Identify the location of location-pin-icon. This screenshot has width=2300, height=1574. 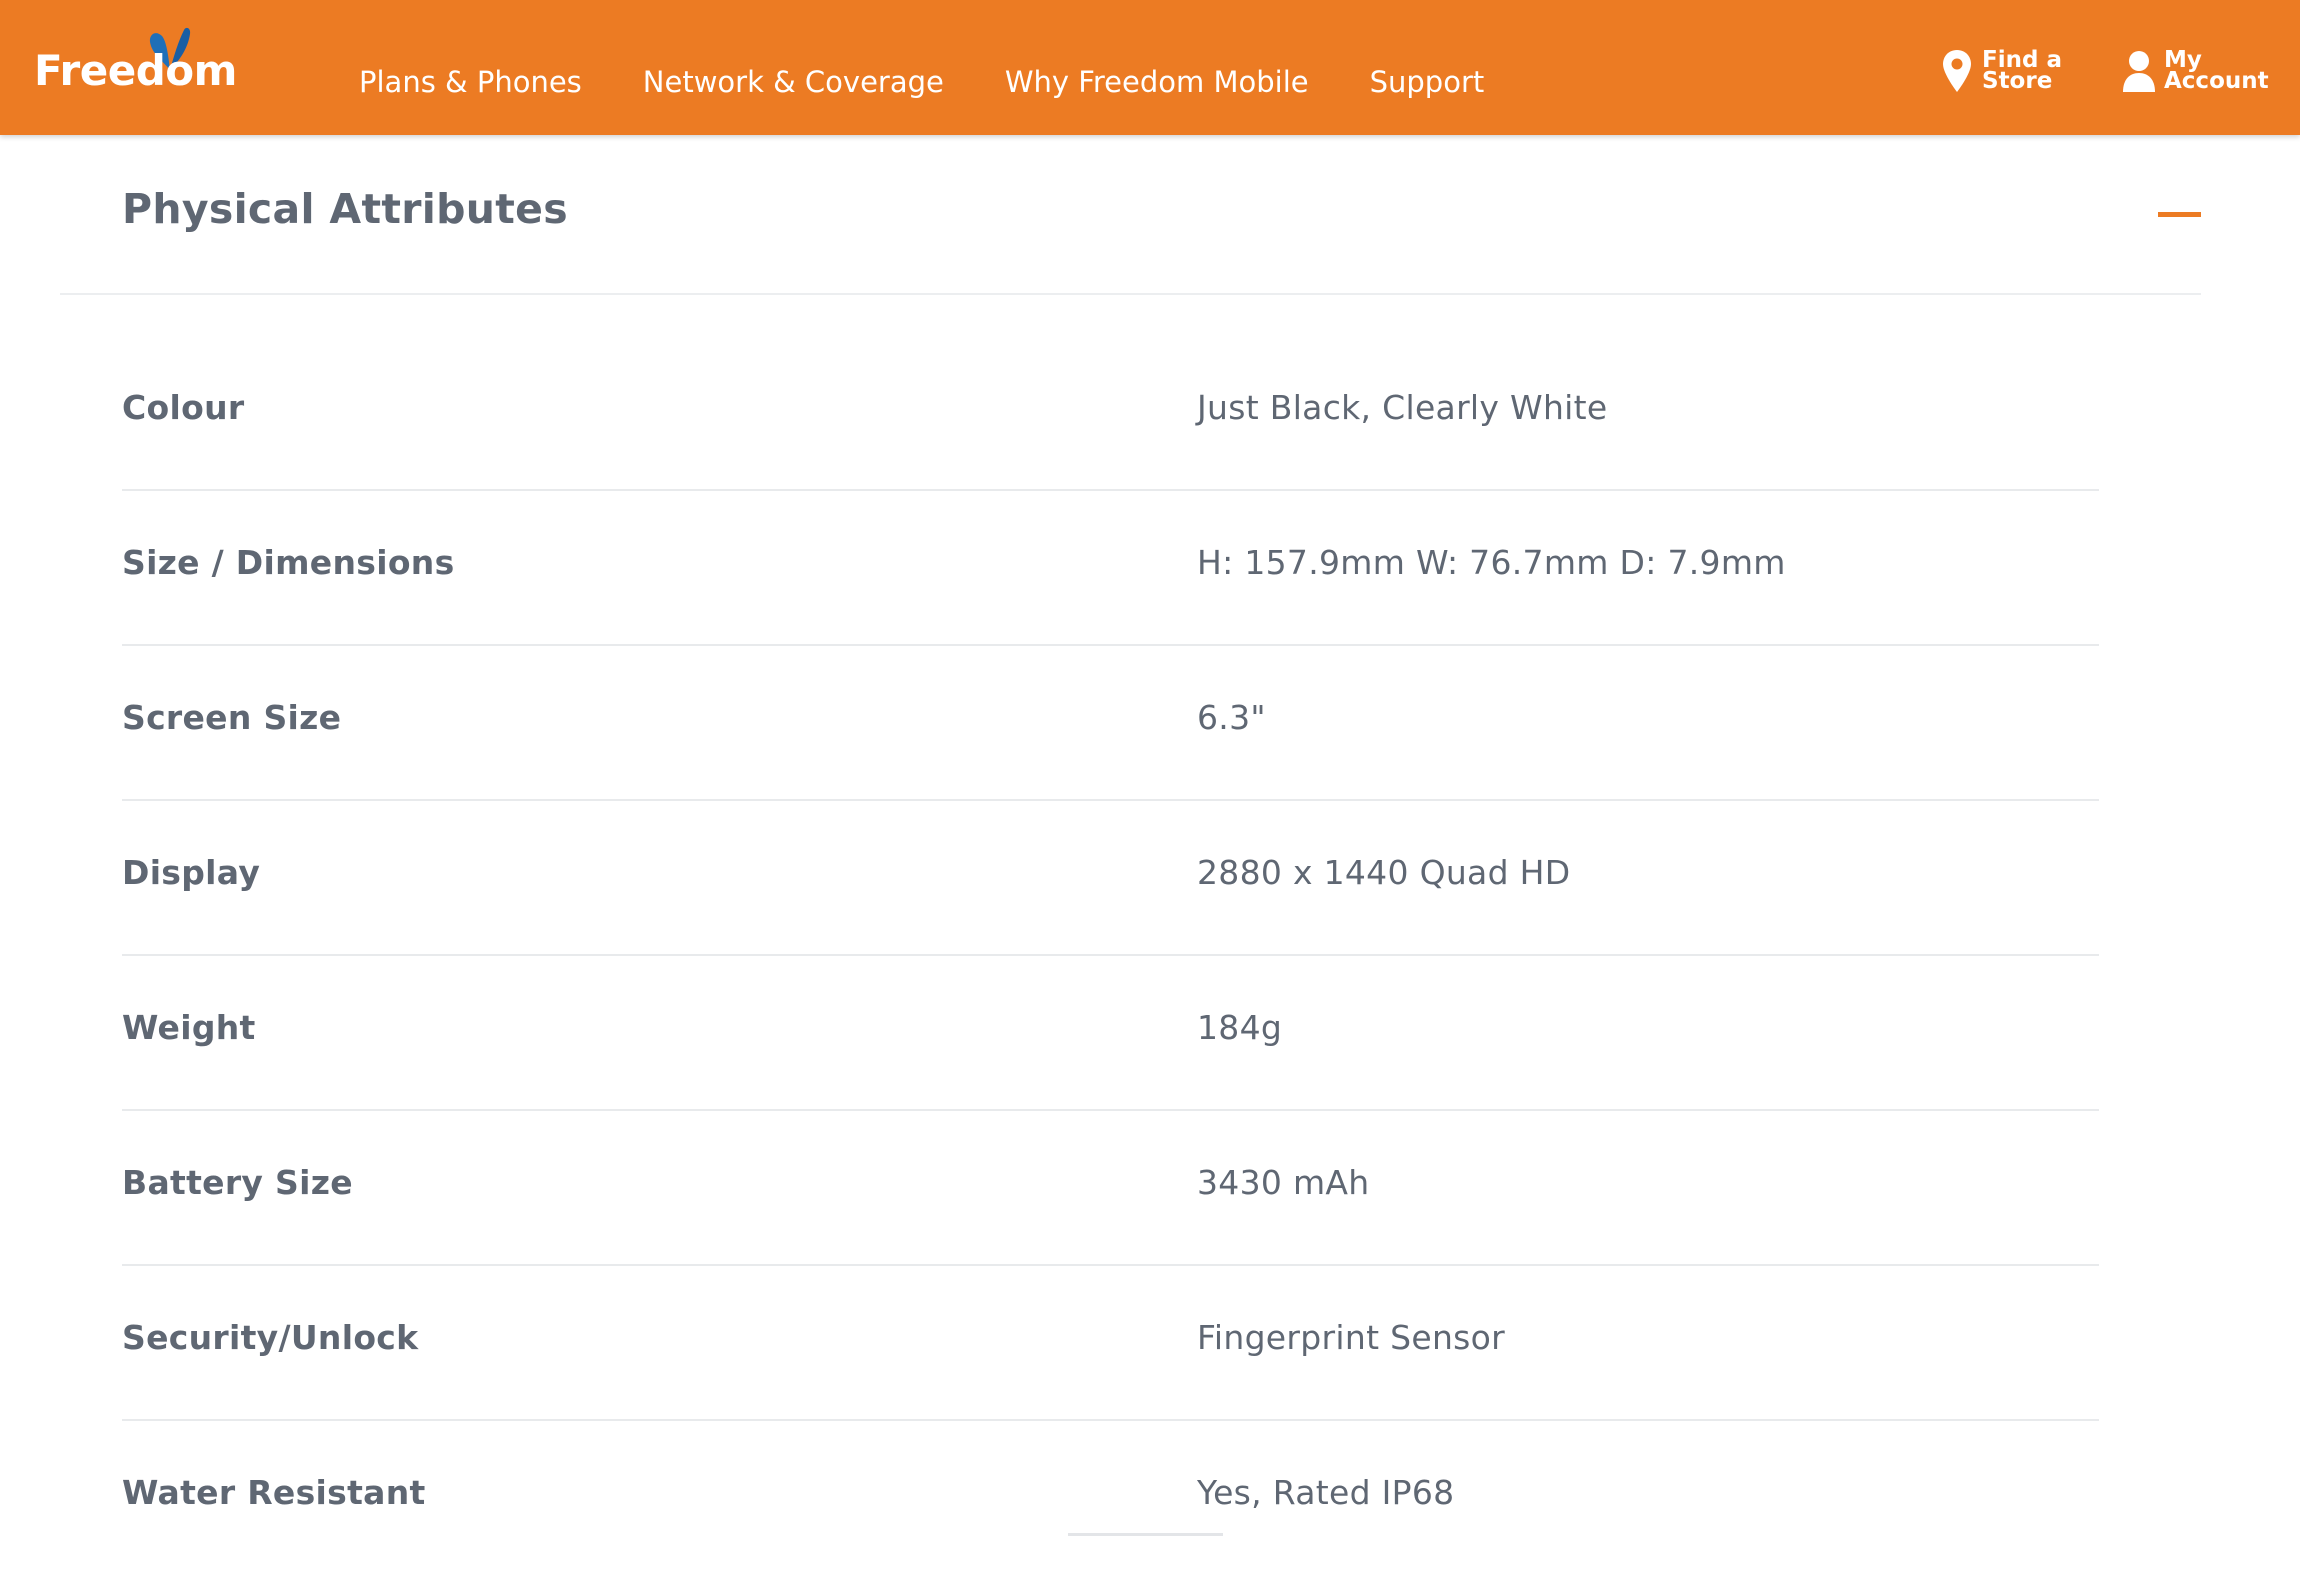
(1957, 71).